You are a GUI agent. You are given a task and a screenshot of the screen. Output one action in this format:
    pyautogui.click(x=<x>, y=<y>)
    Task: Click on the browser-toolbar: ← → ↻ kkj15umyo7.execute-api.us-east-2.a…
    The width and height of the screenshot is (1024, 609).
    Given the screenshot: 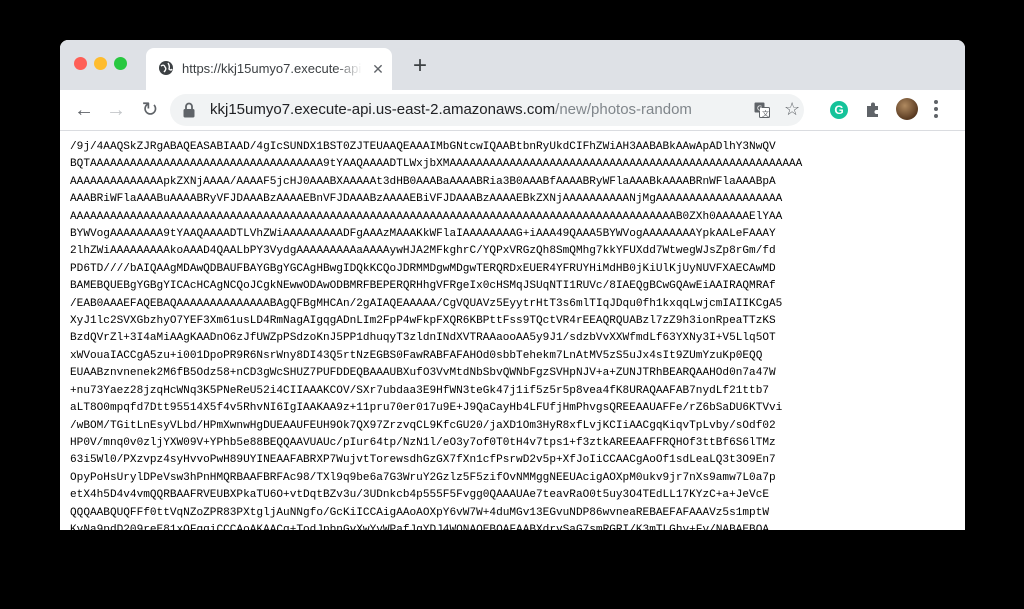 What is the action you would take?
    pyautogui.click(x=512, y=110)
    